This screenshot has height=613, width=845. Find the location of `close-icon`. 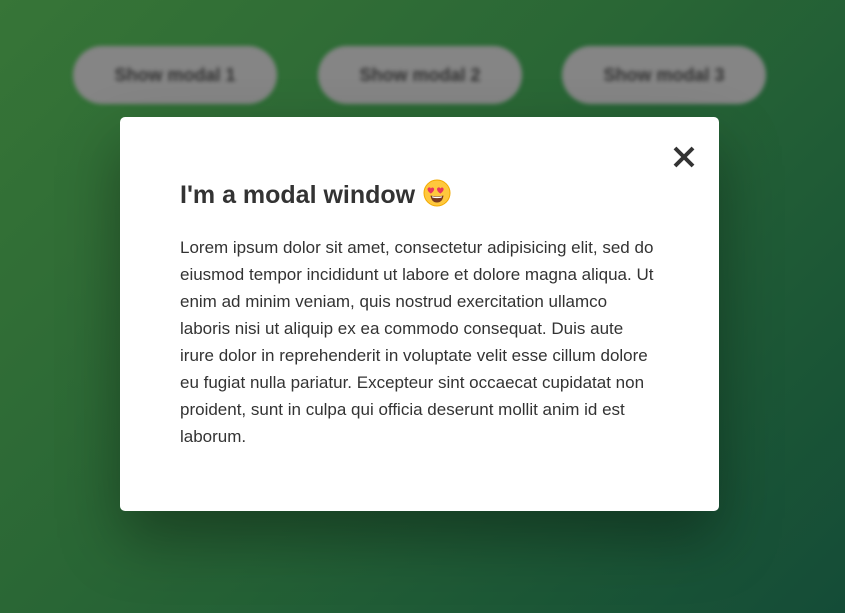

close-icon is located at coordinates (684, 157).